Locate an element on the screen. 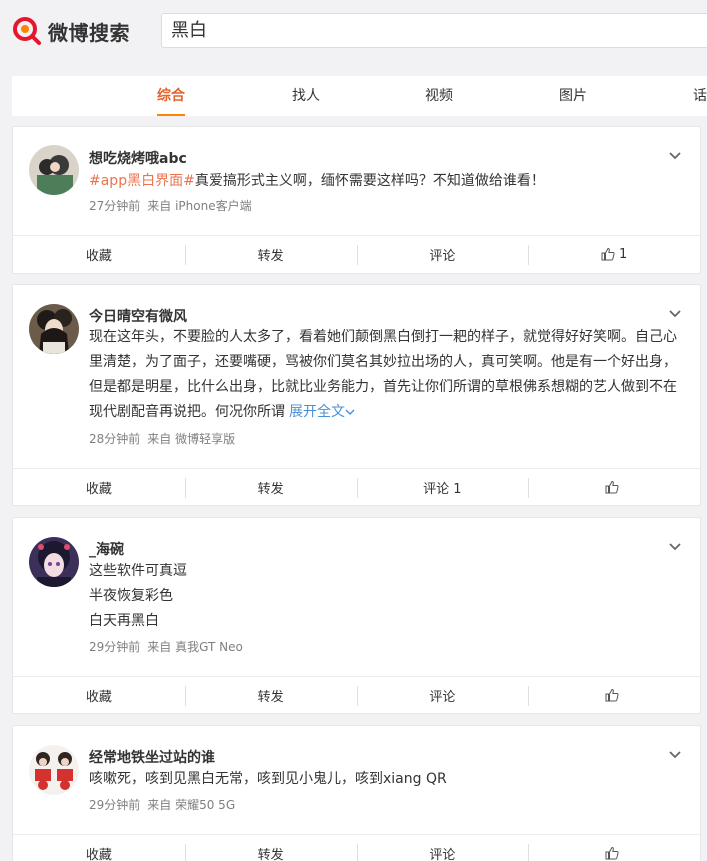 The height and width of the screenshot is (861, 707). comment-label: 评论 1 is located at coordinates (442, 489).